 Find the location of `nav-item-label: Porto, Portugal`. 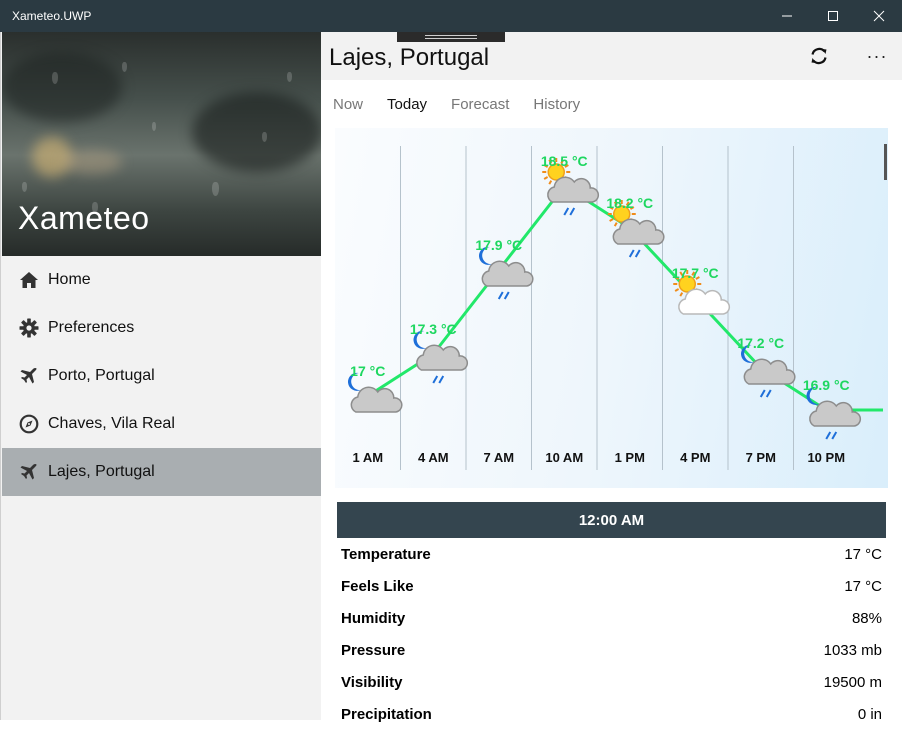

nav-item-label: Porto, Portugal is located at coordinates (101, 375).